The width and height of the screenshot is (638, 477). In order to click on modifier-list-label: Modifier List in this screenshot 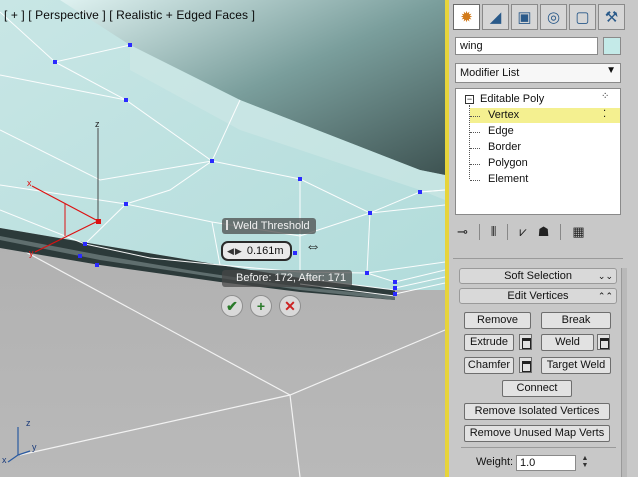, I will do `click(490, 73)`.